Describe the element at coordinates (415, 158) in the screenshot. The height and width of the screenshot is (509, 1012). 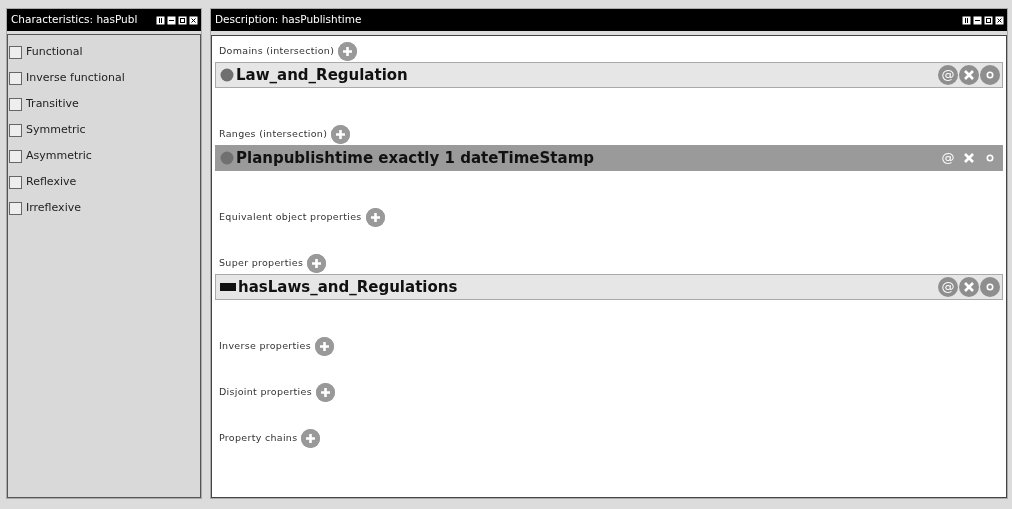
I see `entry-text: Planpublishtime exactly 1 dateTimeStamp` at that location.